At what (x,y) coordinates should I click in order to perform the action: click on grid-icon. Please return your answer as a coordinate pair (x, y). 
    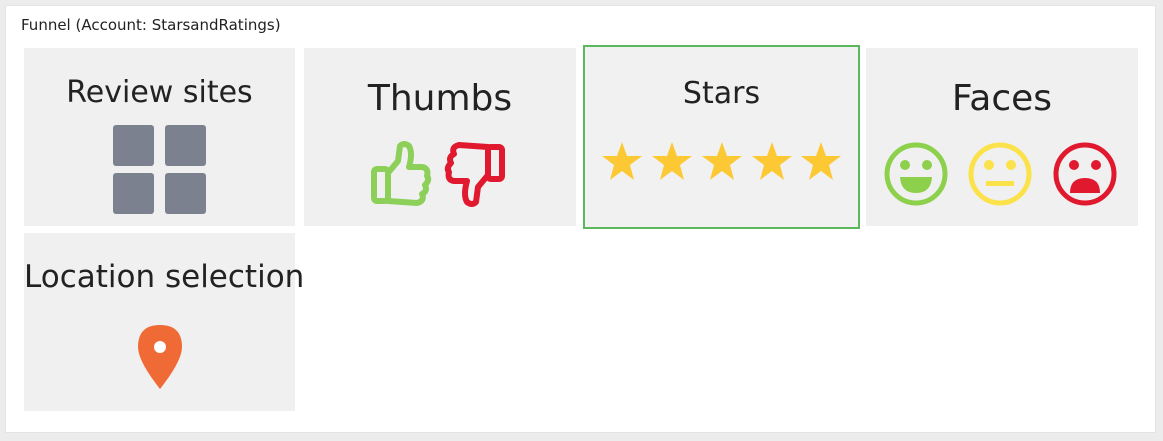
    Looking at the image, I should click on (159, 169).